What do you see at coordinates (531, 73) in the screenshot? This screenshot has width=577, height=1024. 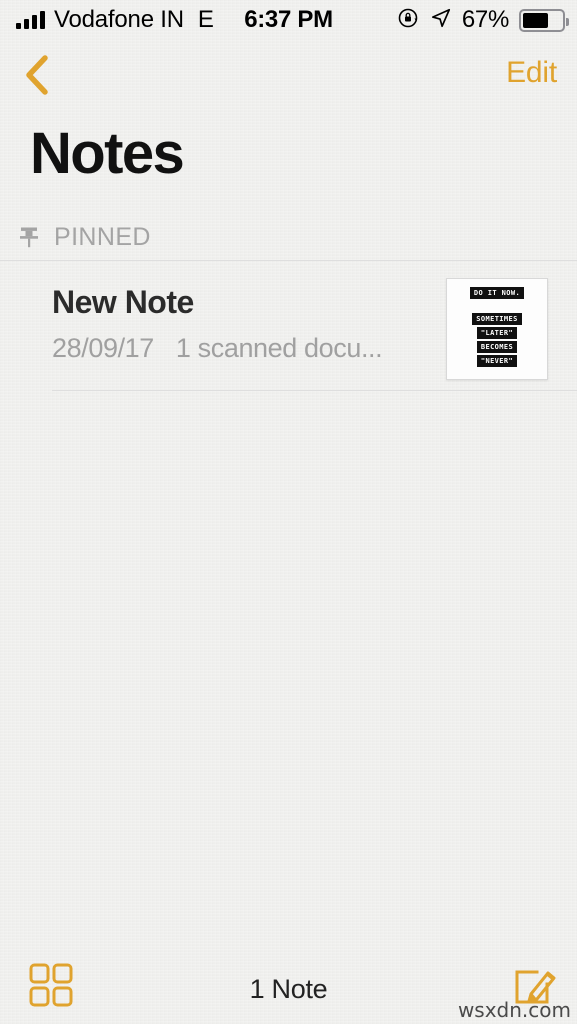 I see `edit-button: Edit` at bounding box center [531, 73].